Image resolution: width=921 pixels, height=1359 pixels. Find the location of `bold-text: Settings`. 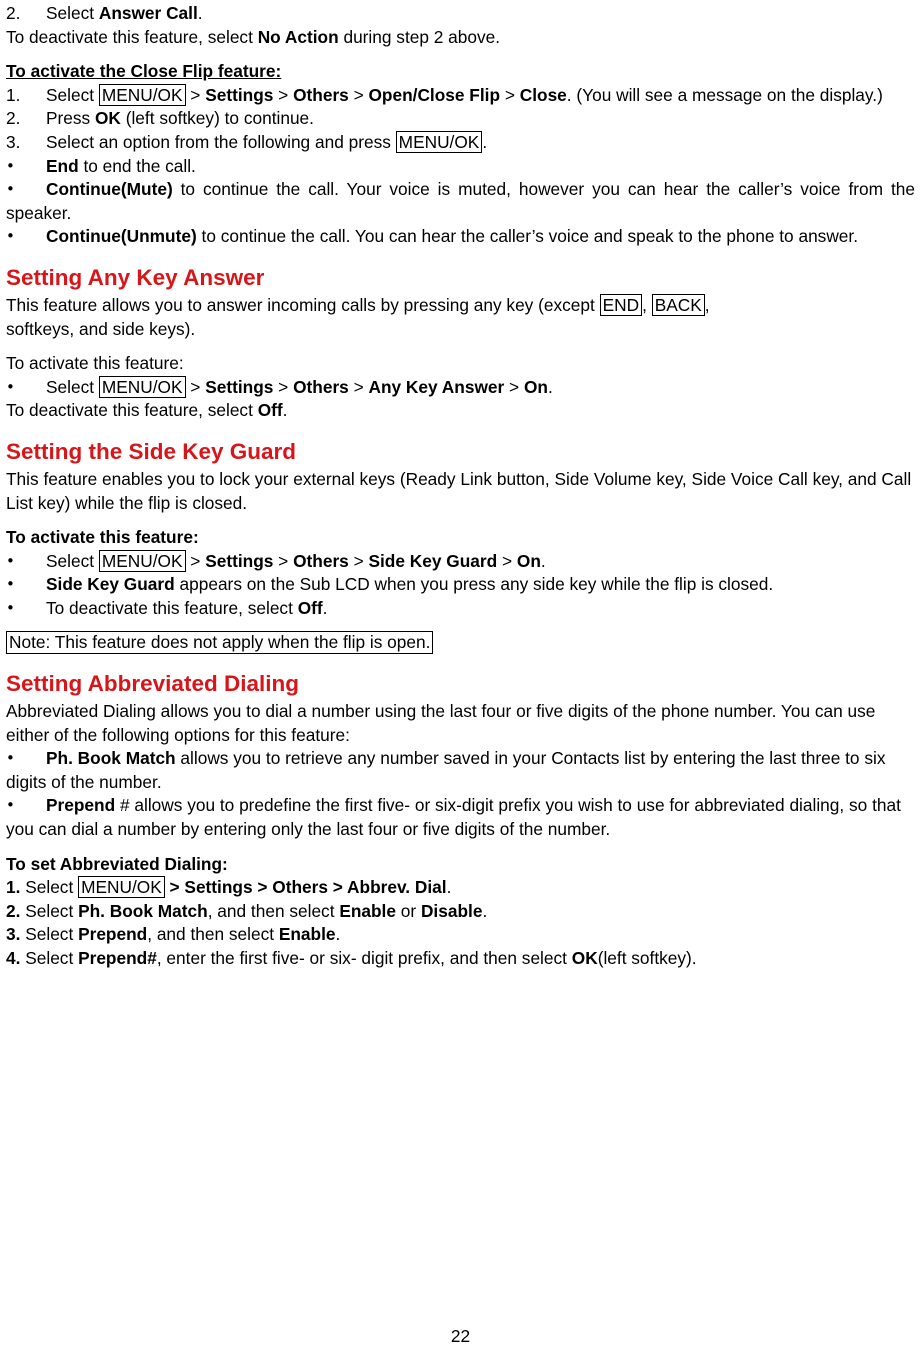

bold-text: Settings is located at coordinates (239, 386).